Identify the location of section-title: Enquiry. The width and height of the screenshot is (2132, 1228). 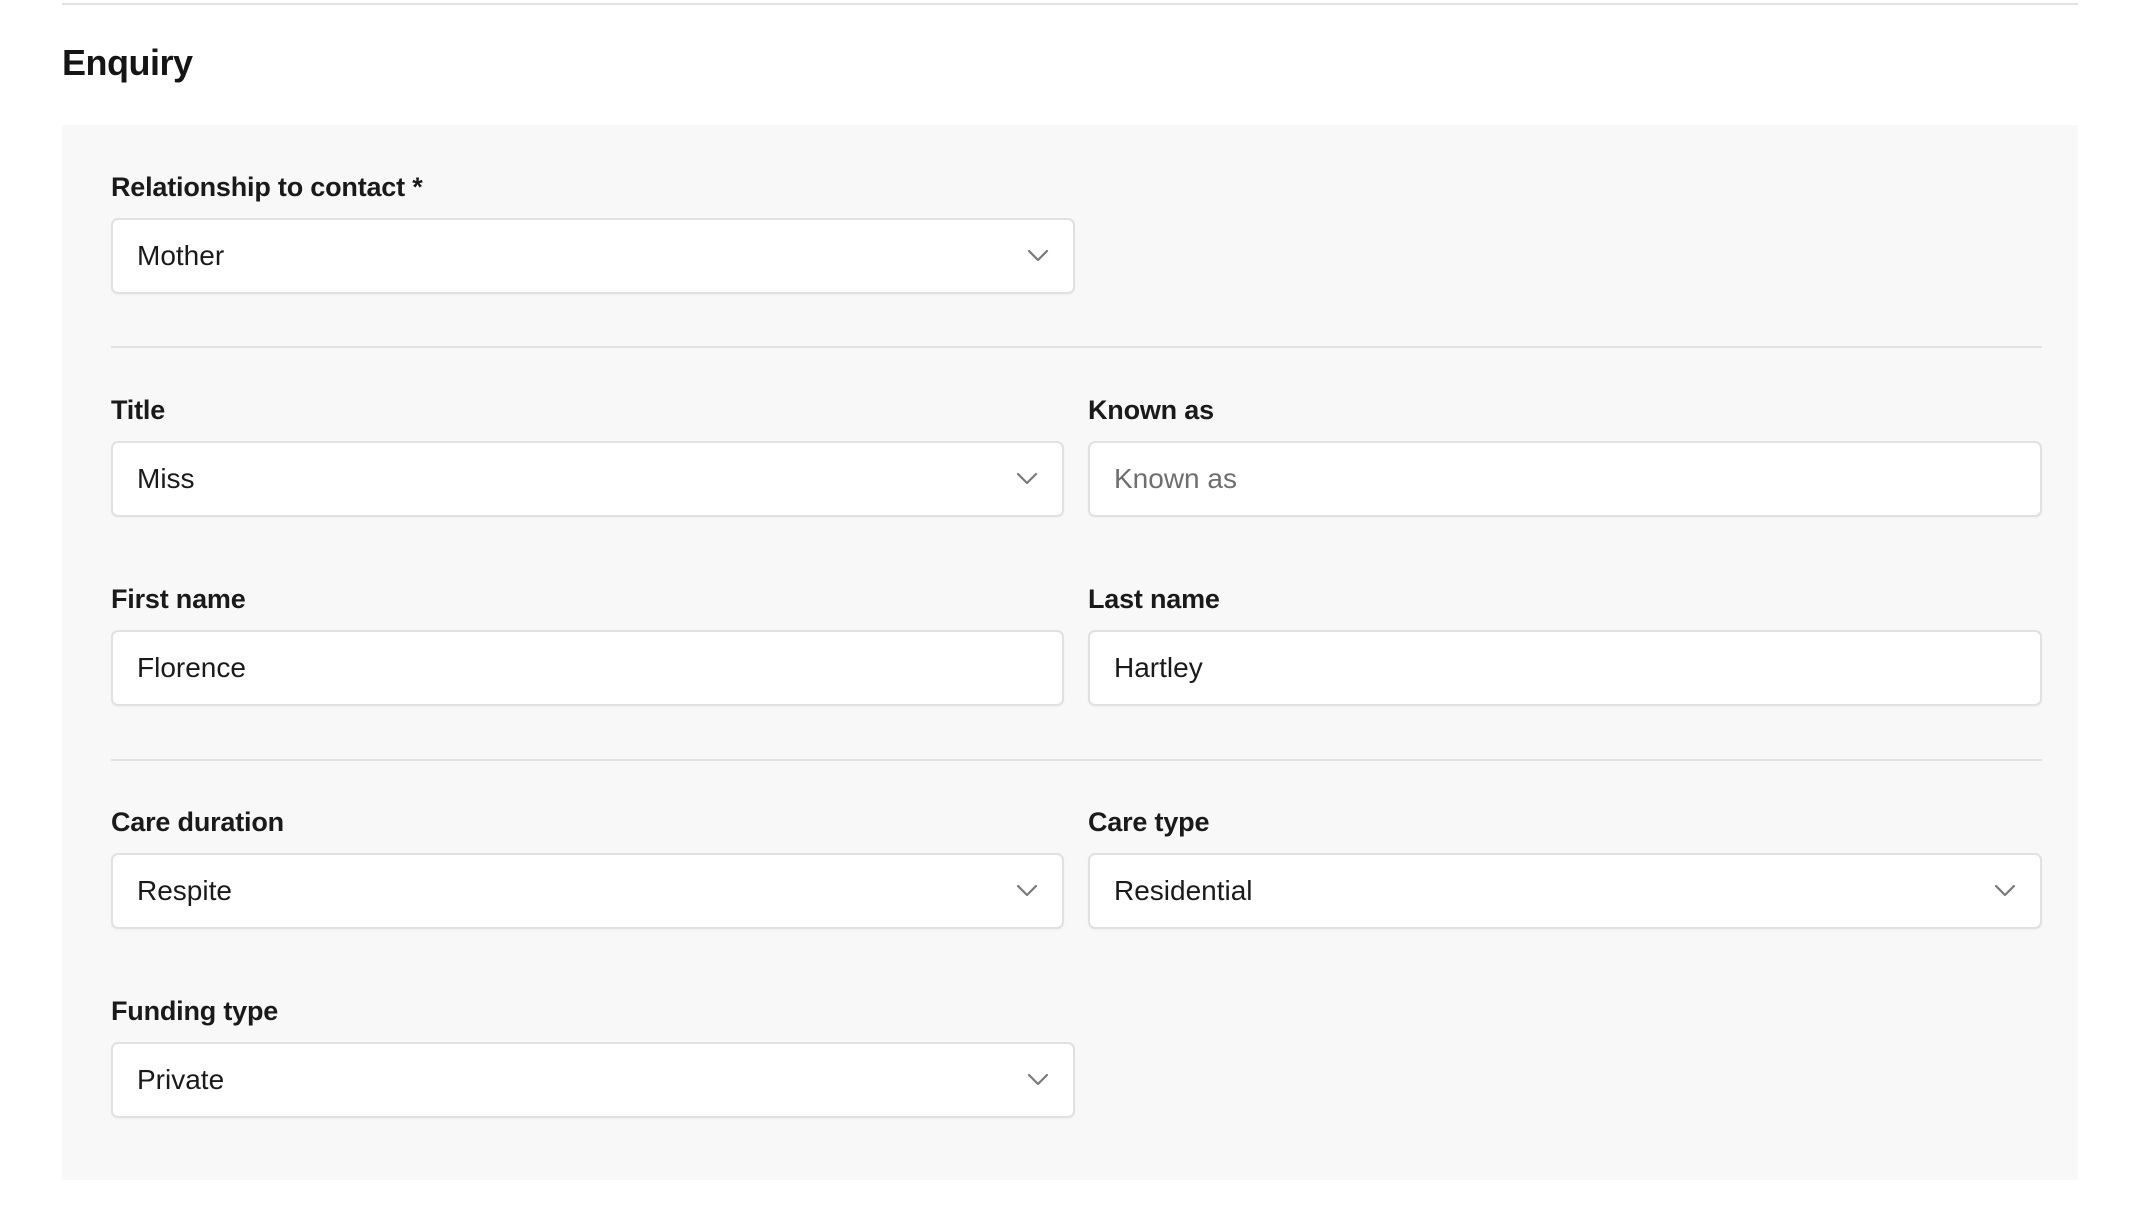
(127, 62).